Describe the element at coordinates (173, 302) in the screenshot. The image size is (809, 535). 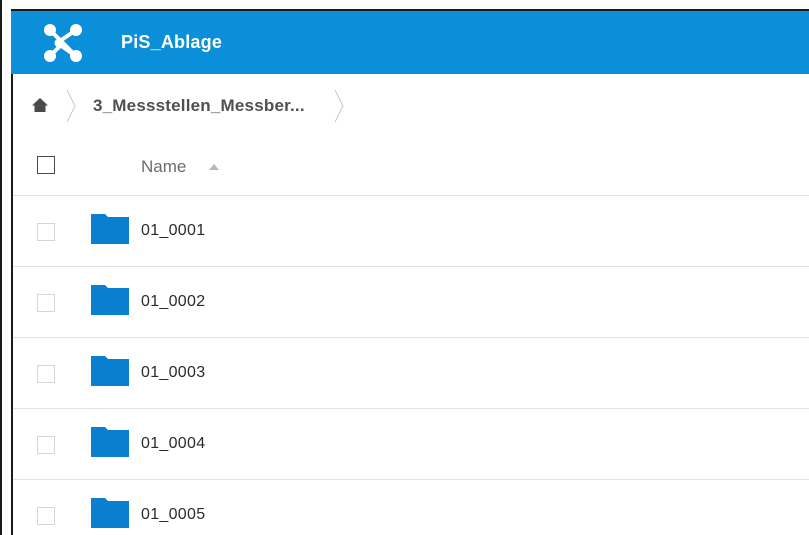
I see `folder-name: 01_0002` at that location.